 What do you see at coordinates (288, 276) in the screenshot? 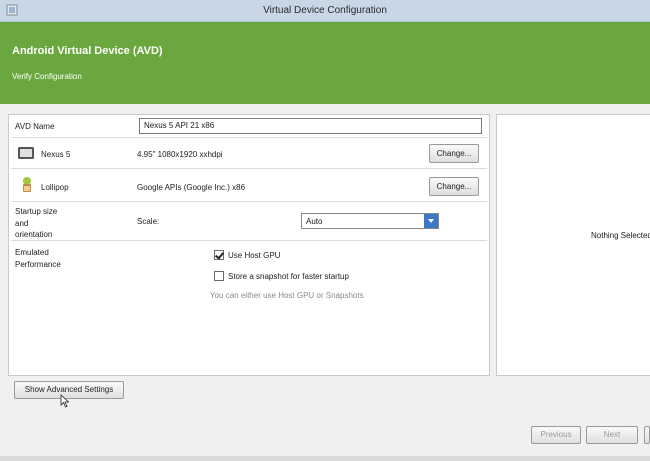
I see `snapshot-label: Store a snapshot for faster startup` at bounding box center [288, 276].